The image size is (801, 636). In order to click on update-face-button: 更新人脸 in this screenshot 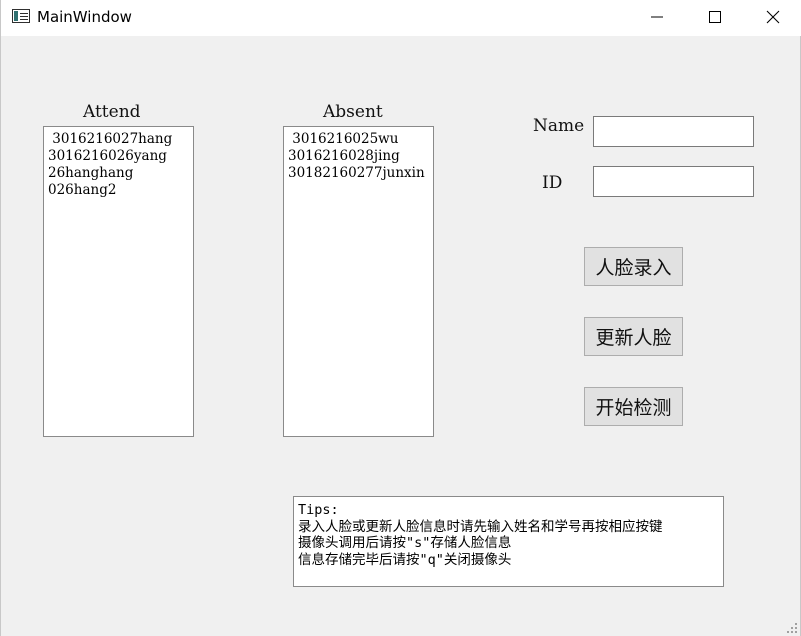, I will do `click(633, 336)`.